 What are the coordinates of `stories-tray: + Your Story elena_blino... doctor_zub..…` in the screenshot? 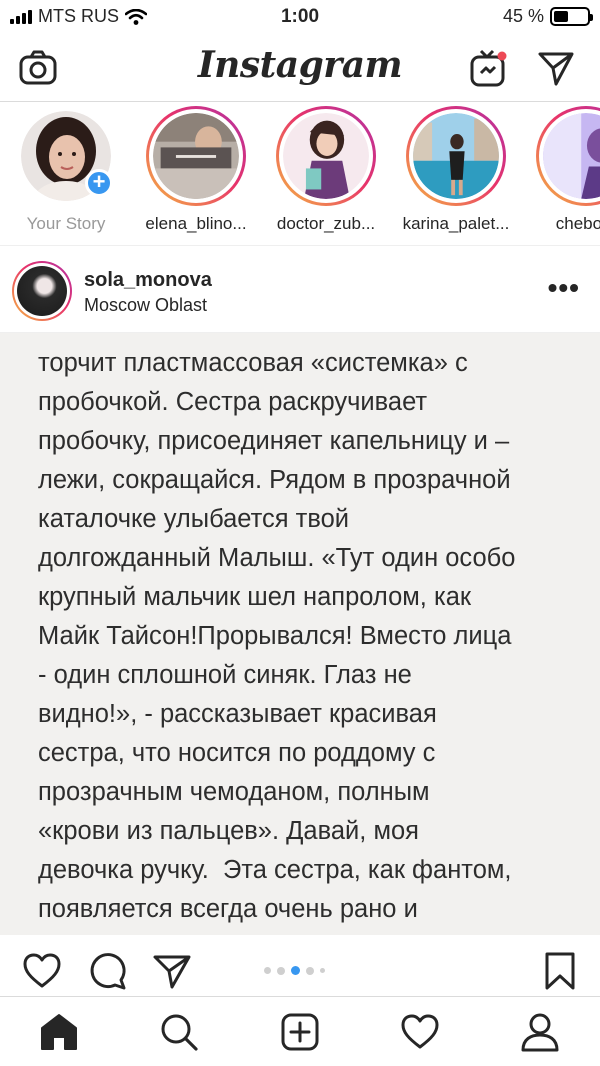 It's located at (300, 174).